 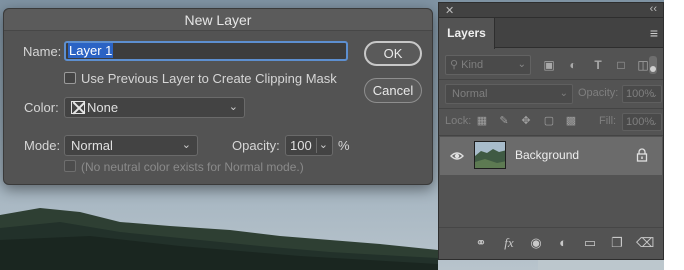 What do you see at coordinates (674, 135) in the screenshot?
I see `canvas-edge` at bounding box center [674, 135].